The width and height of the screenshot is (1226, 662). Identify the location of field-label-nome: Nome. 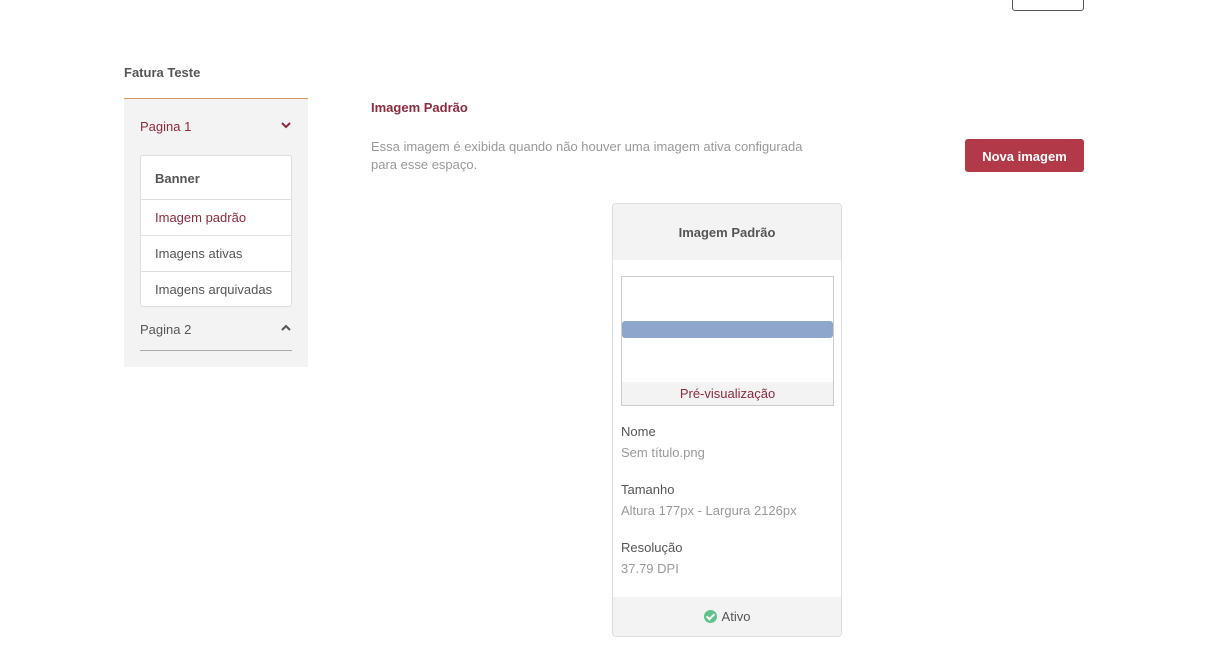
(638, 431).